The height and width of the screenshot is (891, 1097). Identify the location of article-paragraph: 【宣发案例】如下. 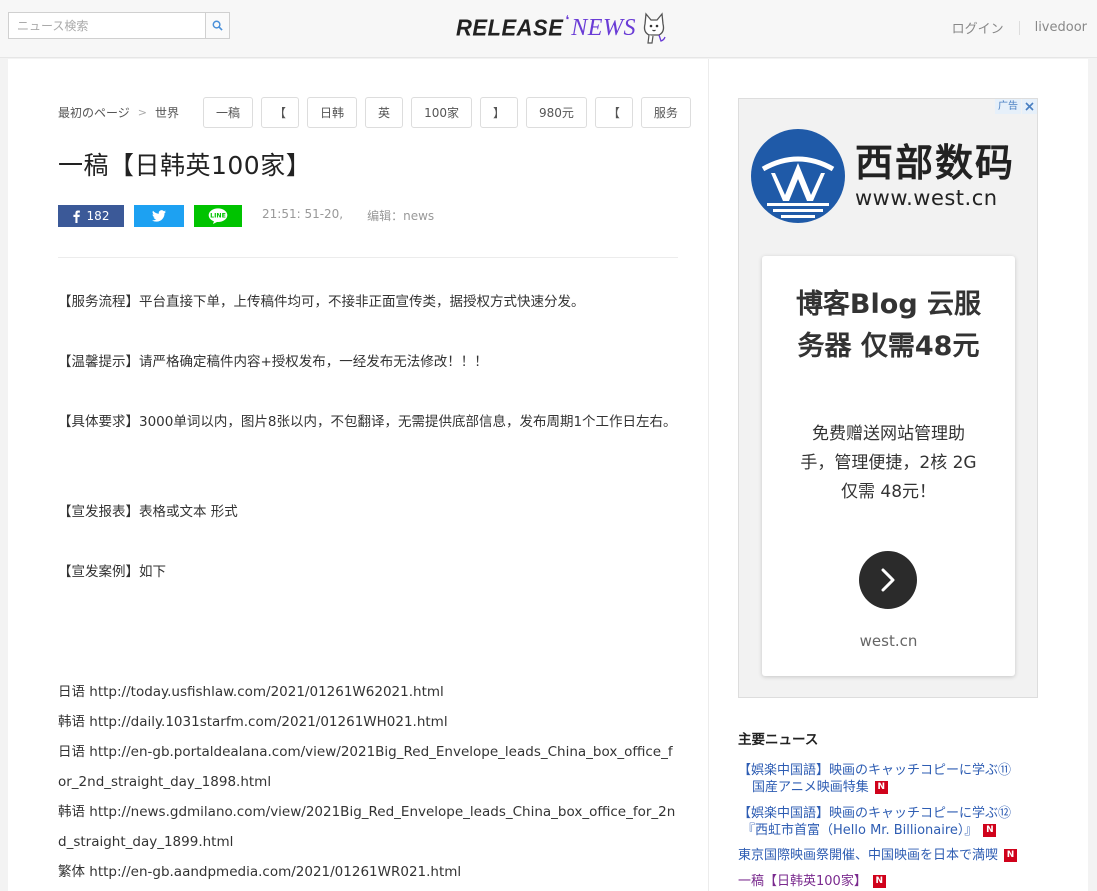
(112, 572).